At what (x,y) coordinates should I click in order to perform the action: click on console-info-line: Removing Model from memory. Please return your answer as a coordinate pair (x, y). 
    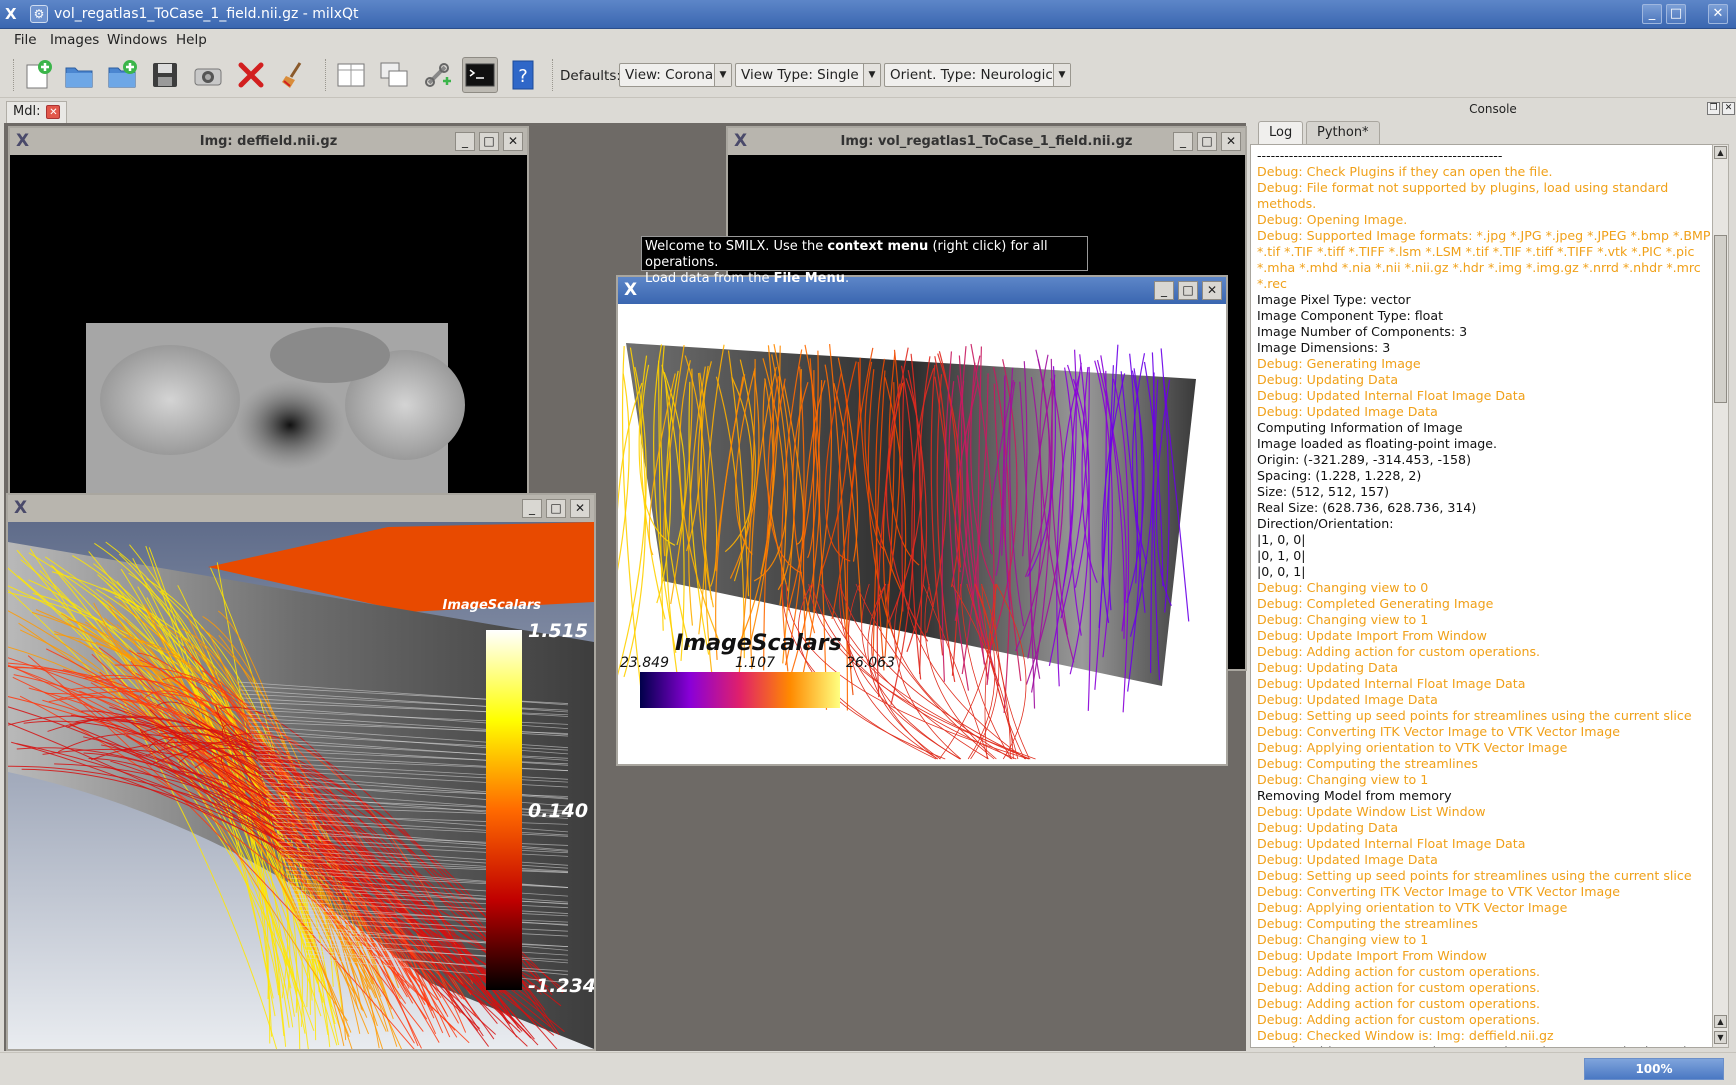
    Looking at the image, I should click on (1354, 795).